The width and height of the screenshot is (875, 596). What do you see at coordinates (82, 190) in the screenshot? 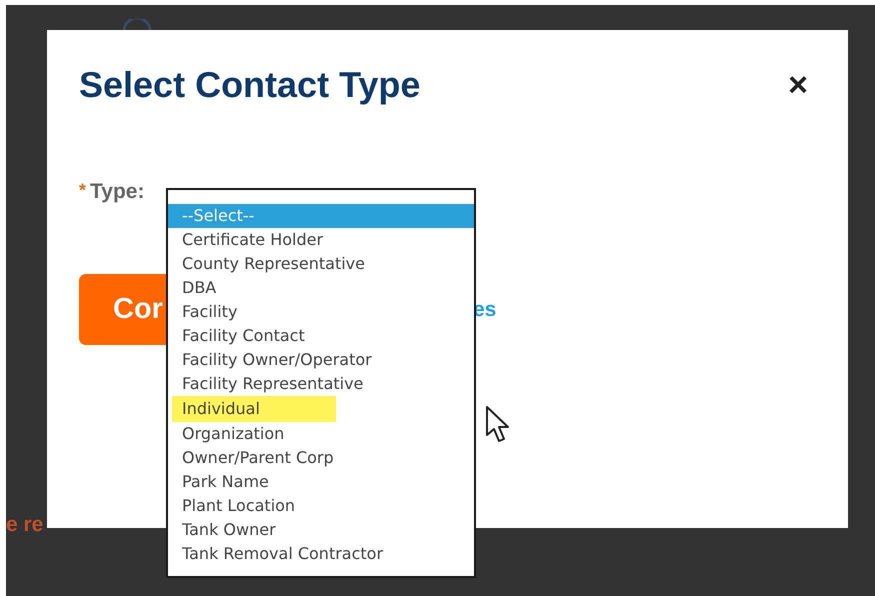
I see `required-icon: *` at bounding box center [82, 190].